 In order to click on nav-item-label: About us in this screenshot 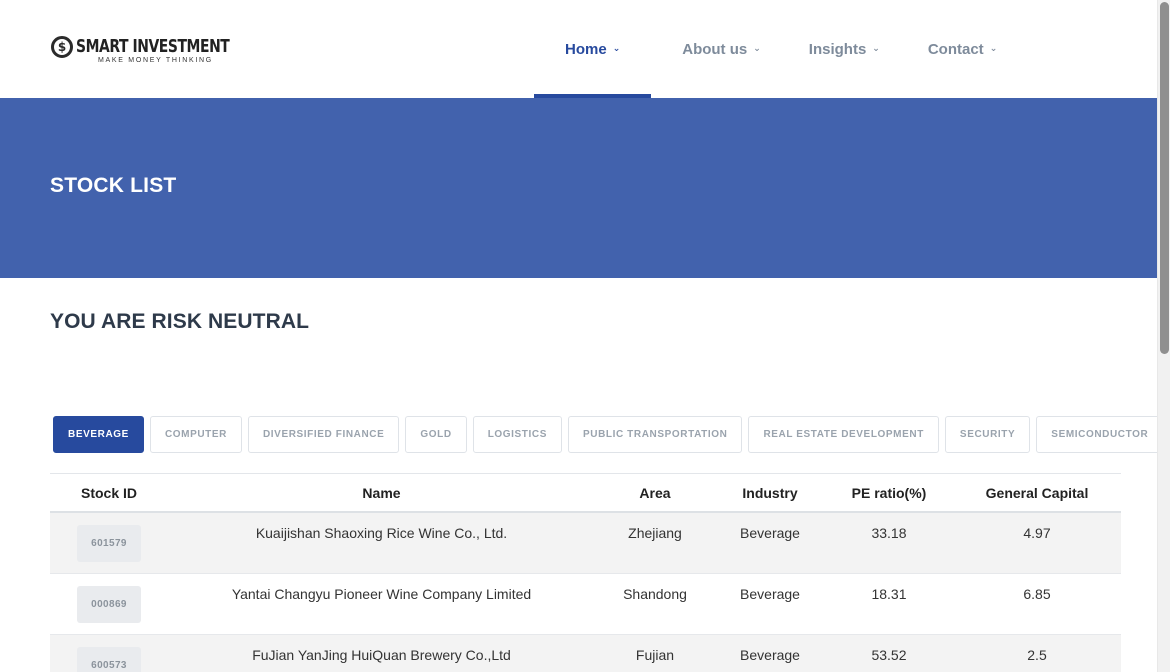, I will do `click(715, 49)`.